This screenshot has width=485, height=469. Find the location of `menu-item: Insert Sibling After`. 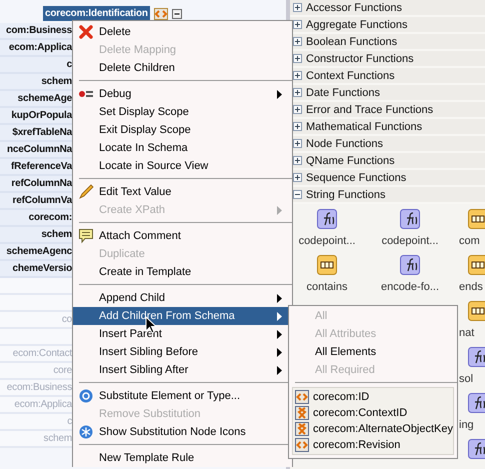

menu-item: Insert Sibling After is located at coordinates (182, 370).